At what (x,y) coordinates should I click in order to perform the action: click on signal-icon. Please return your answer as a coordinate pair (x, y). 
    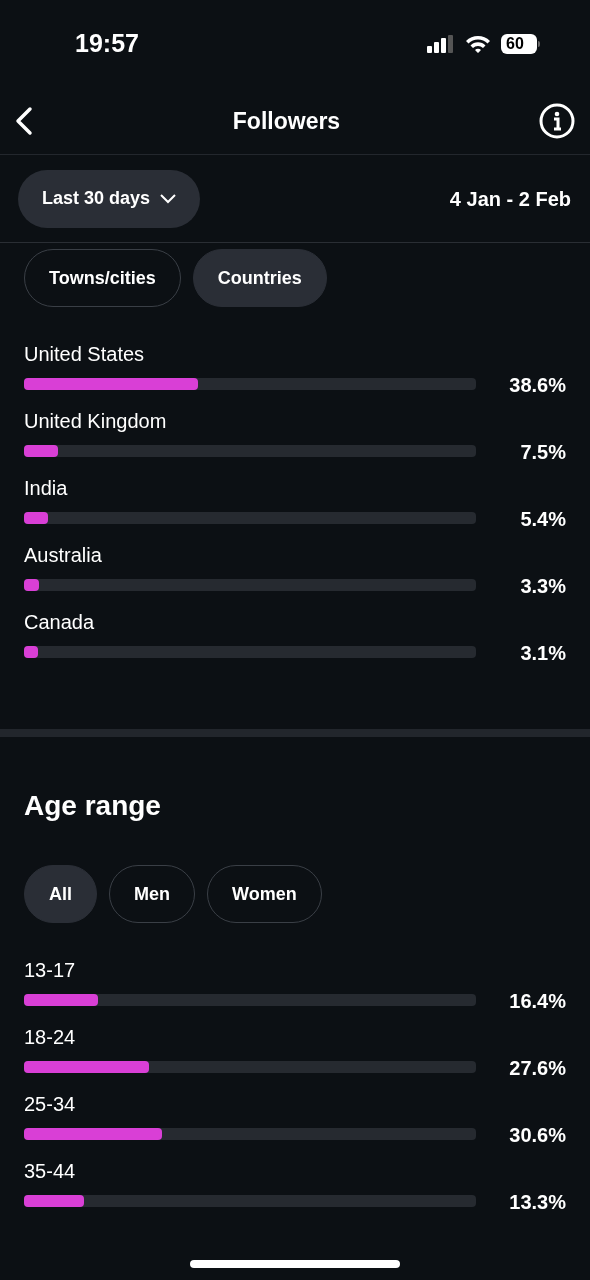
    Looking at the image, I should click on (441, 44).